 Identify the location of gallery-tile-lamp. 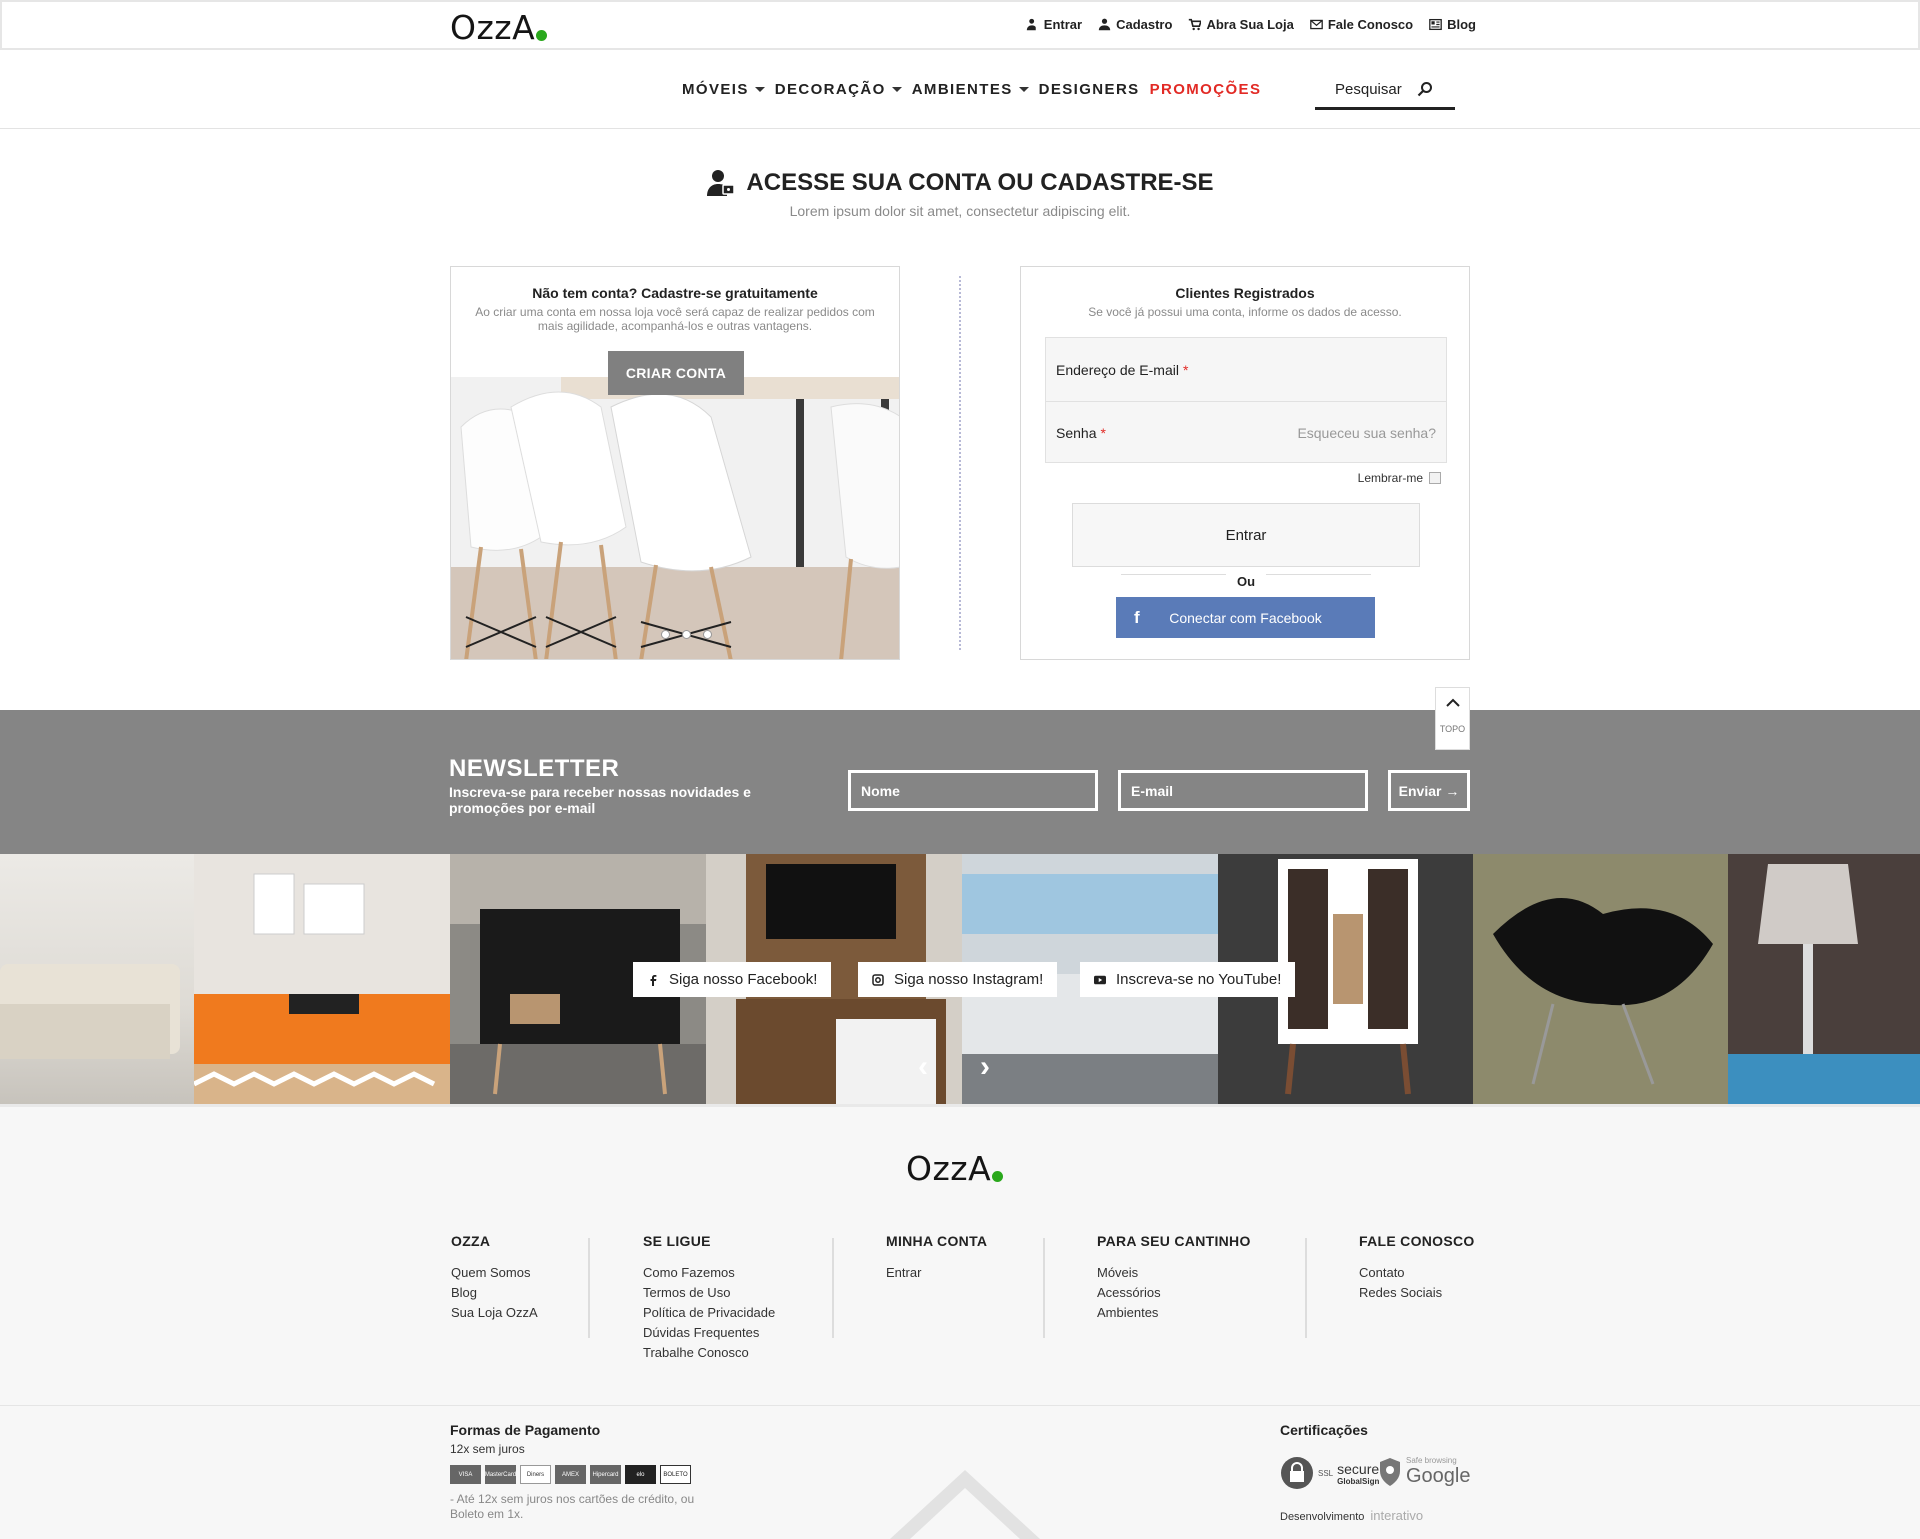
(1824, 979).